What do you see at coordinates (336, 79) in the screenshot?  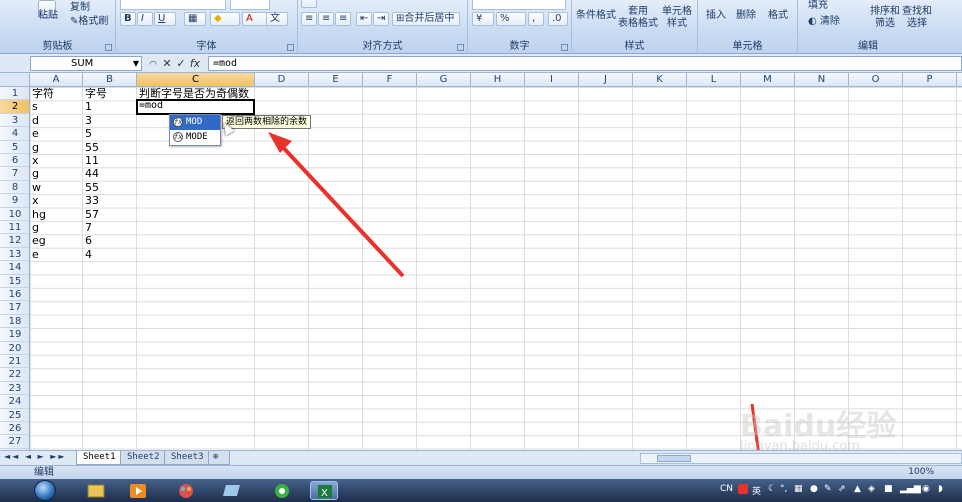 I see `column-header-e: E` at bounding box center [336, 79].